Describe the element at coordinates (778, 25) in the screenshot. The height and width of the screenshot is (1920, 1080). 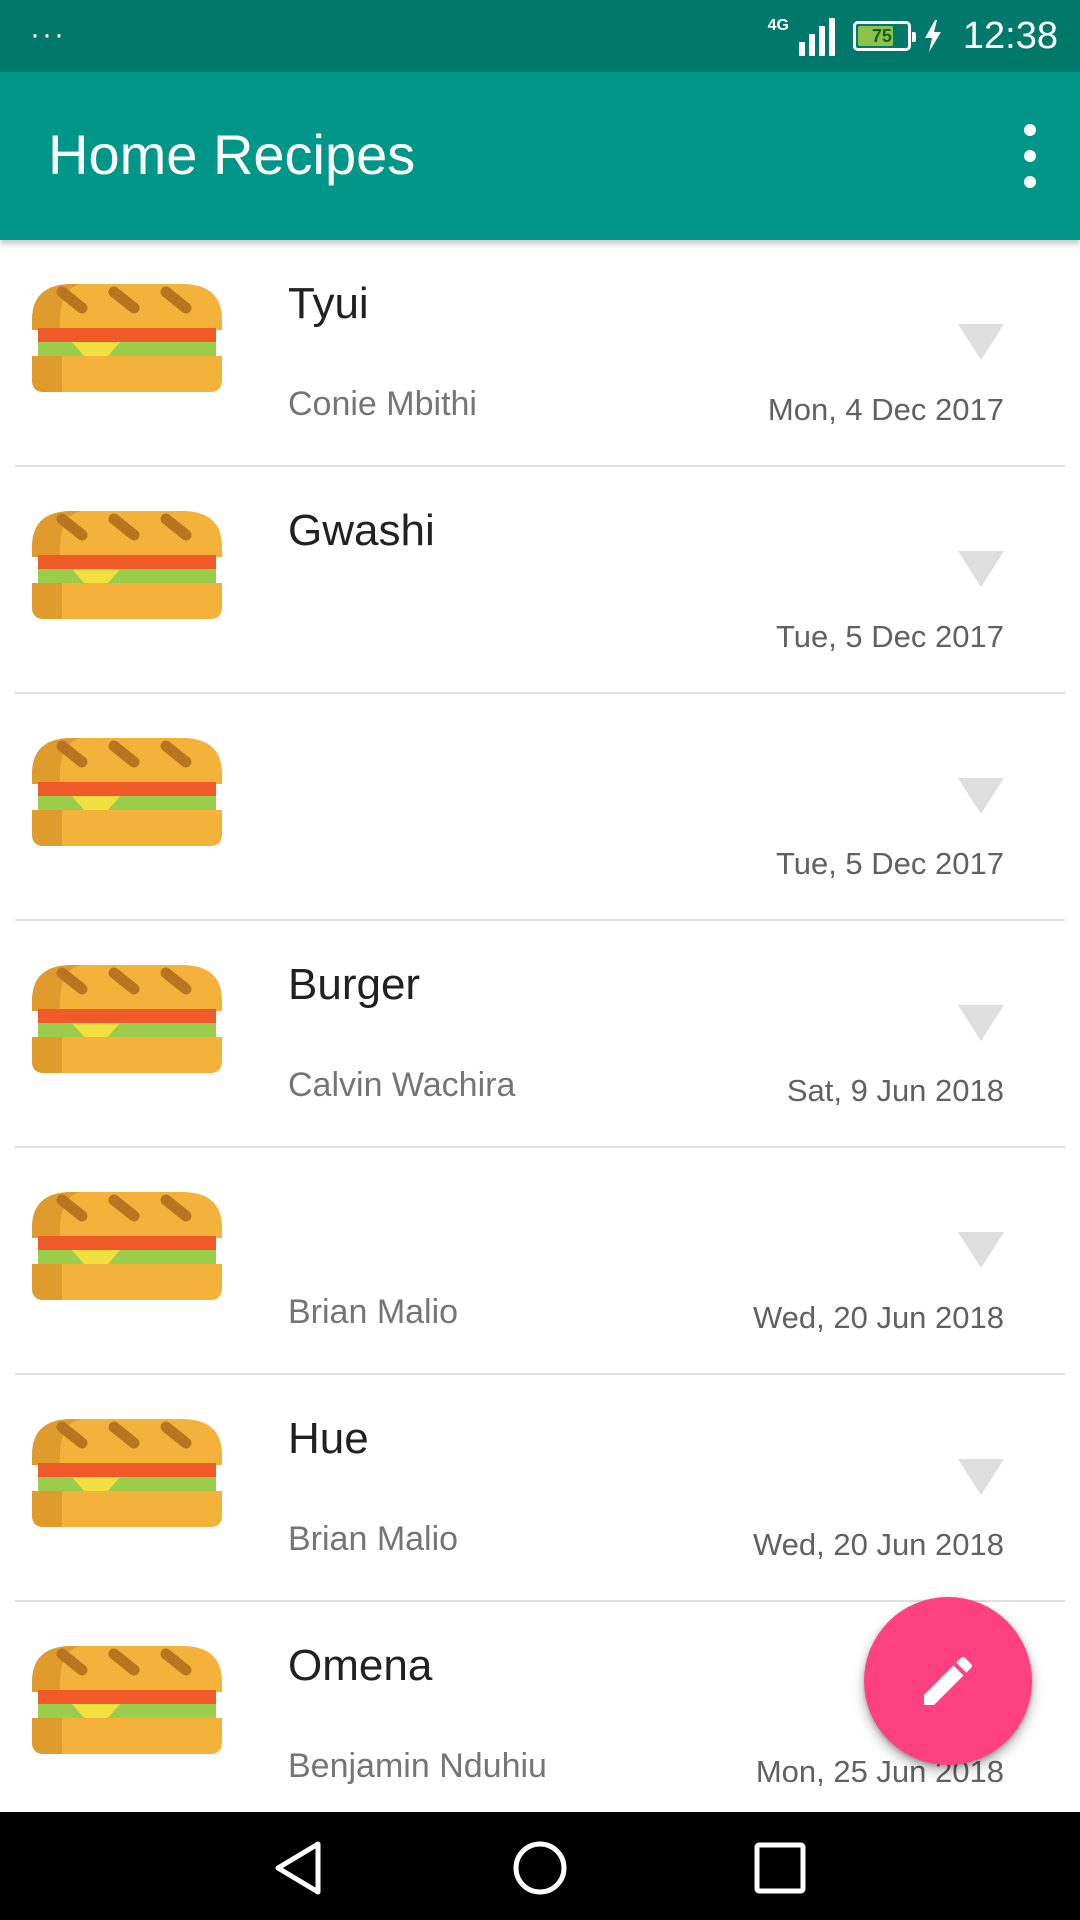
I see `network-type-label: 4G` at that location.